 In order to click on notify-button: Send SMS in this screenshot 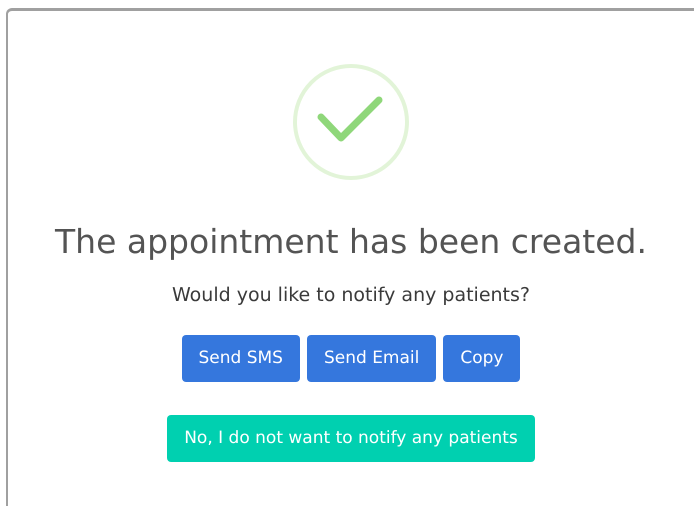, I will do `click(241, 358)`.